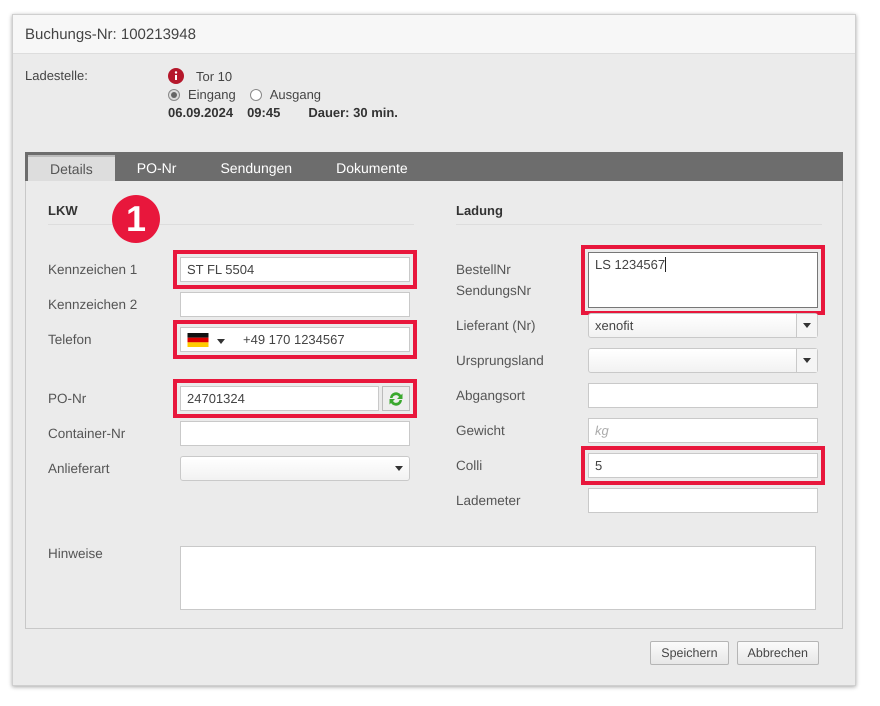 The width and height of the screenshot is (880, 706). I want to click on field-label: Lieferant (Nr), so click(496, 325).